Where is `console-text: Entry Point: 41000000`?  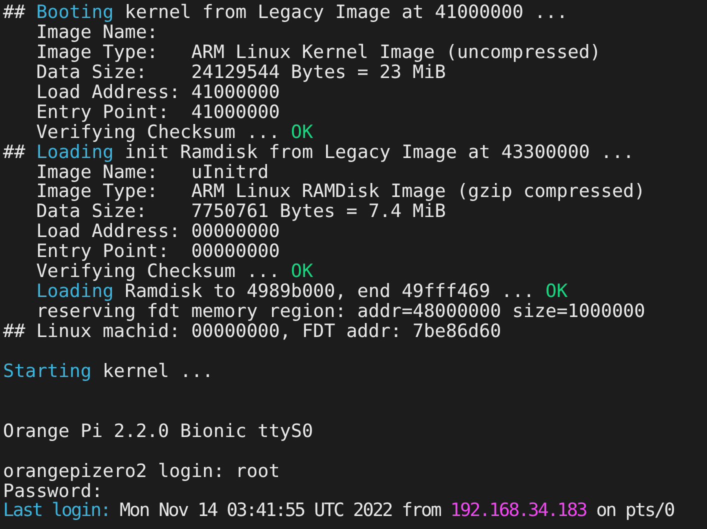 console-text: Entry Point: 41000000 is located at coordinates (158, 112).